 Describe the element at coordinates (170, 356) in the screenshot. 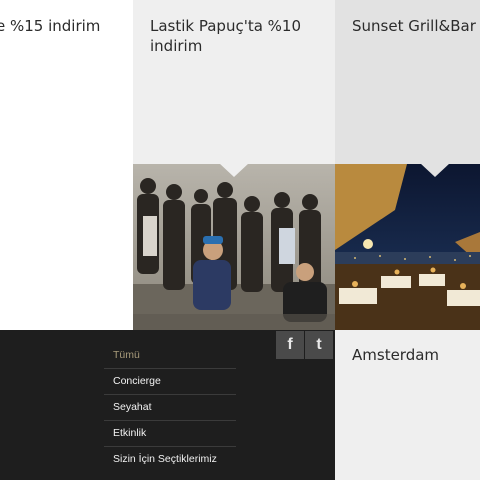

I see `menu-item-all: Tümü` at that location.